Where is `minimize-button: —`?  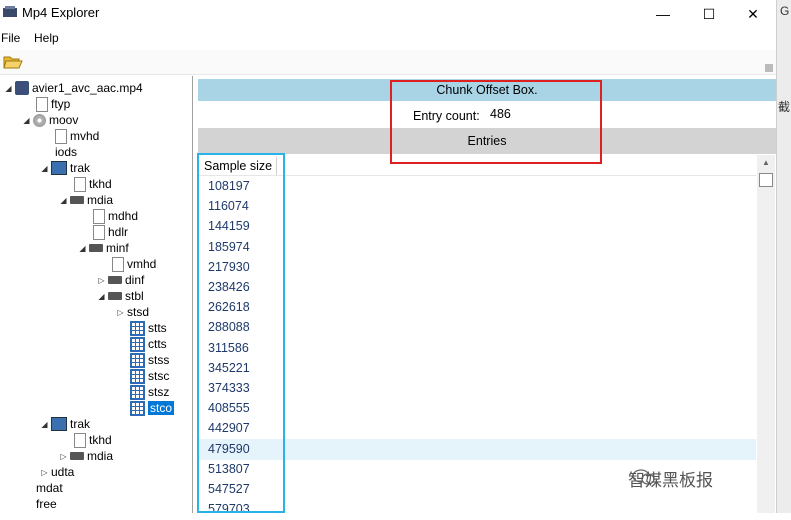
minimize-button: — is located at coordinates (663, 14).